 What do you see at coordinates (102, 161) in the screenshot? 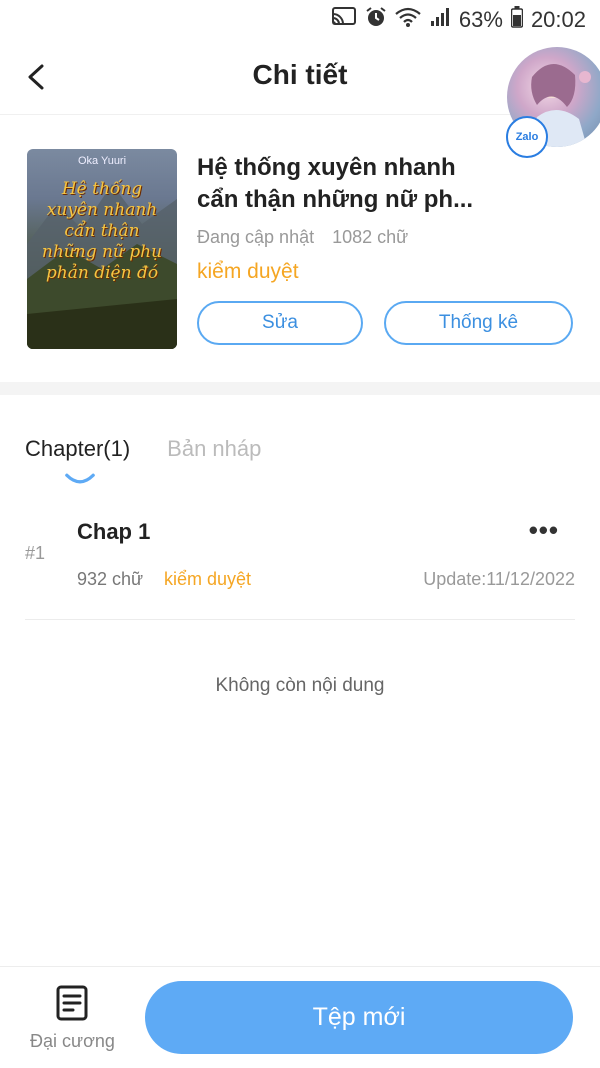
I see `cover-author: Oka Yuuri` at bounding box center [102, 161].